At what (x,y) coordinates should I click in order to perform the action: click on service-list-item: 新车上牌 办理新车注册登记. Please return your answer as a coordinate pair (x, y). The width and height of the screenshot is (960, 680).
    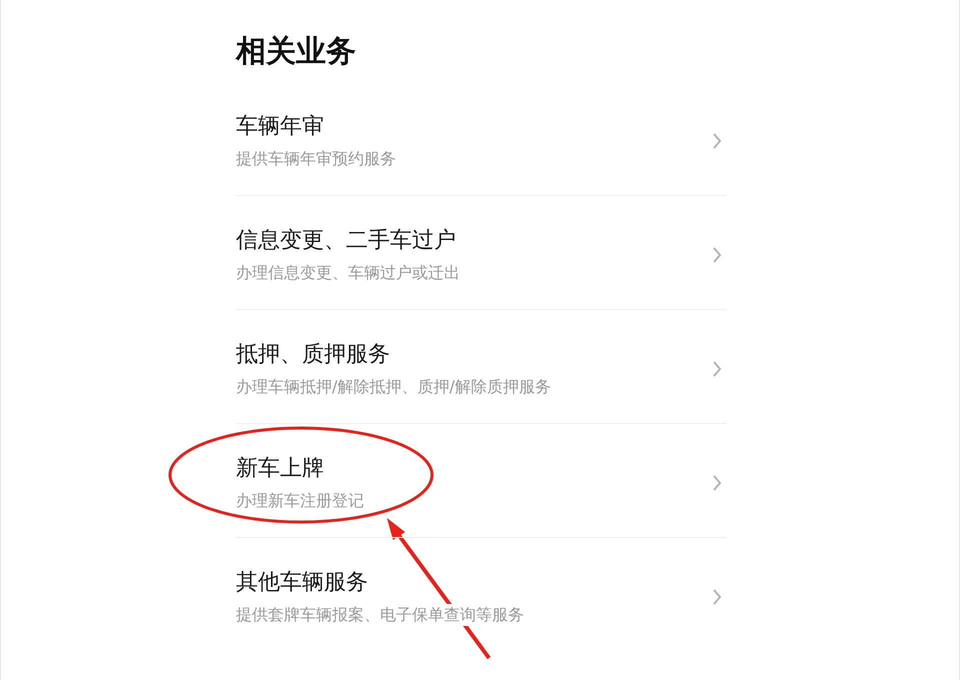
    Looking at the image, I should click on (481, 481).